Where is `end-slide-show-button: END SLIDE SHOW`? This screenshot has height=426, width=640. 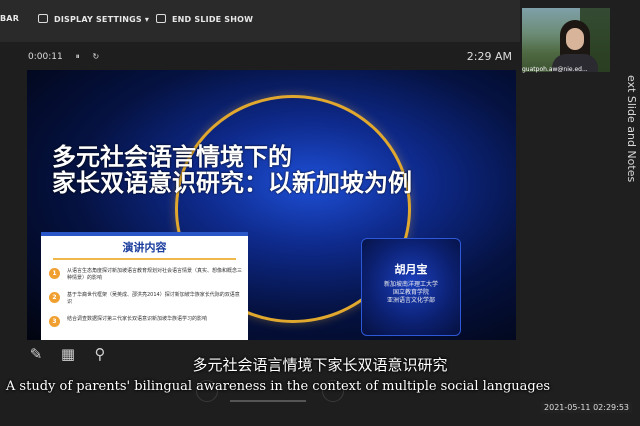
end-slide-show-button: END SLIDE SHOW is located at coordinates (204, 19).